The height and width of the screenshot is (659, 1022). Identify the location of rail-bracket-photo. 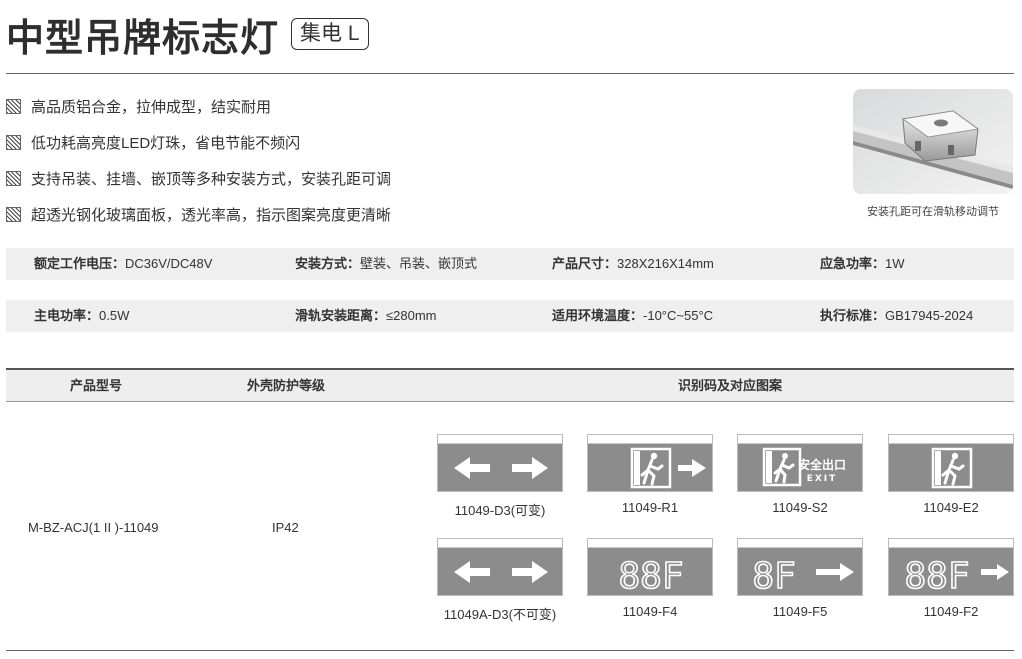
(933, 141).